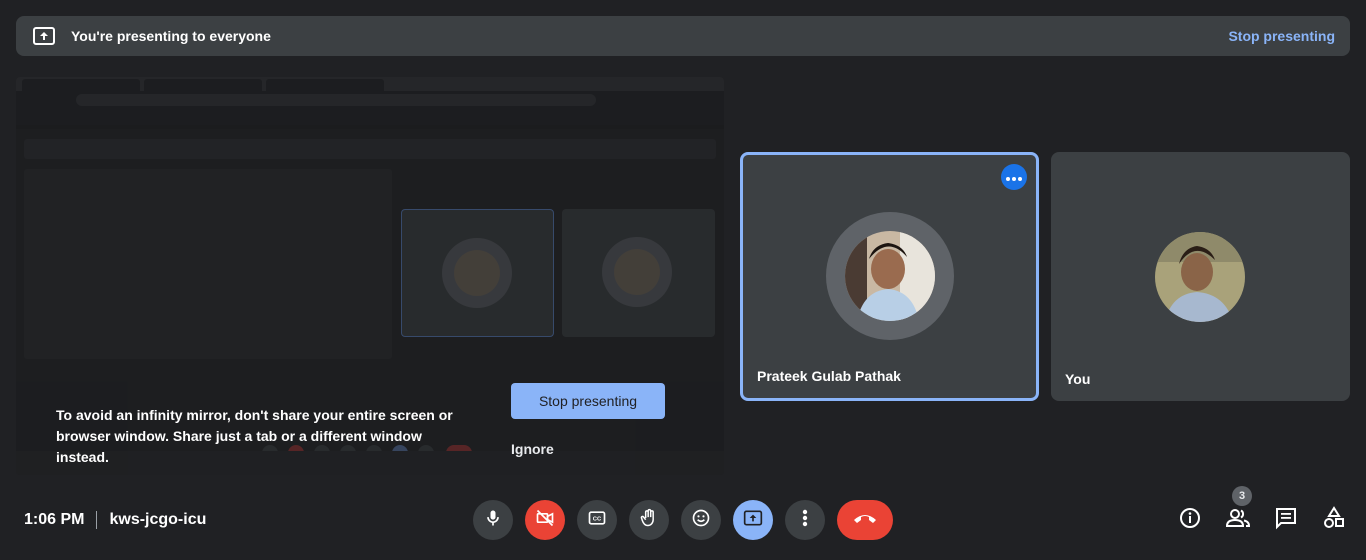 The height and width of the screenshot is (560, 1366). I want to click on svg-text: CC, so click(597, 519).